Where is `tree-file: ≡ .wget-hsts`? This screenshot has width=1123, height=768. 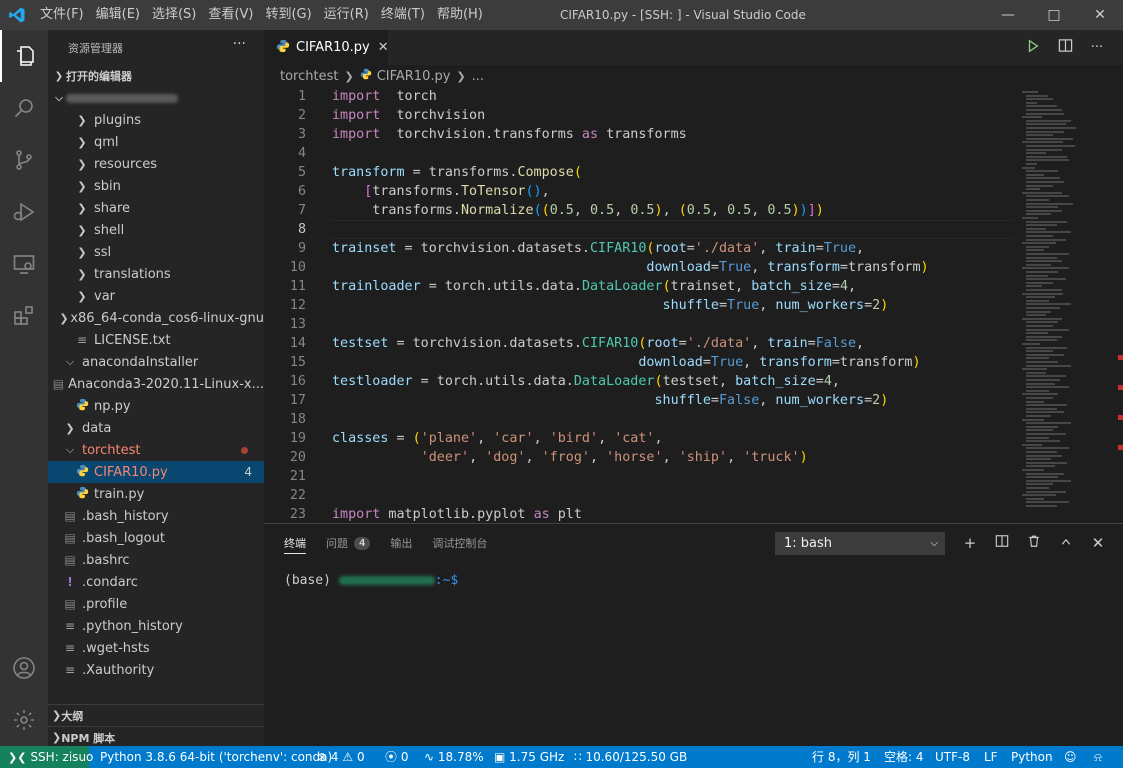
tree-file: ≡ .wget-hsts is located at coordinates (156, 648).